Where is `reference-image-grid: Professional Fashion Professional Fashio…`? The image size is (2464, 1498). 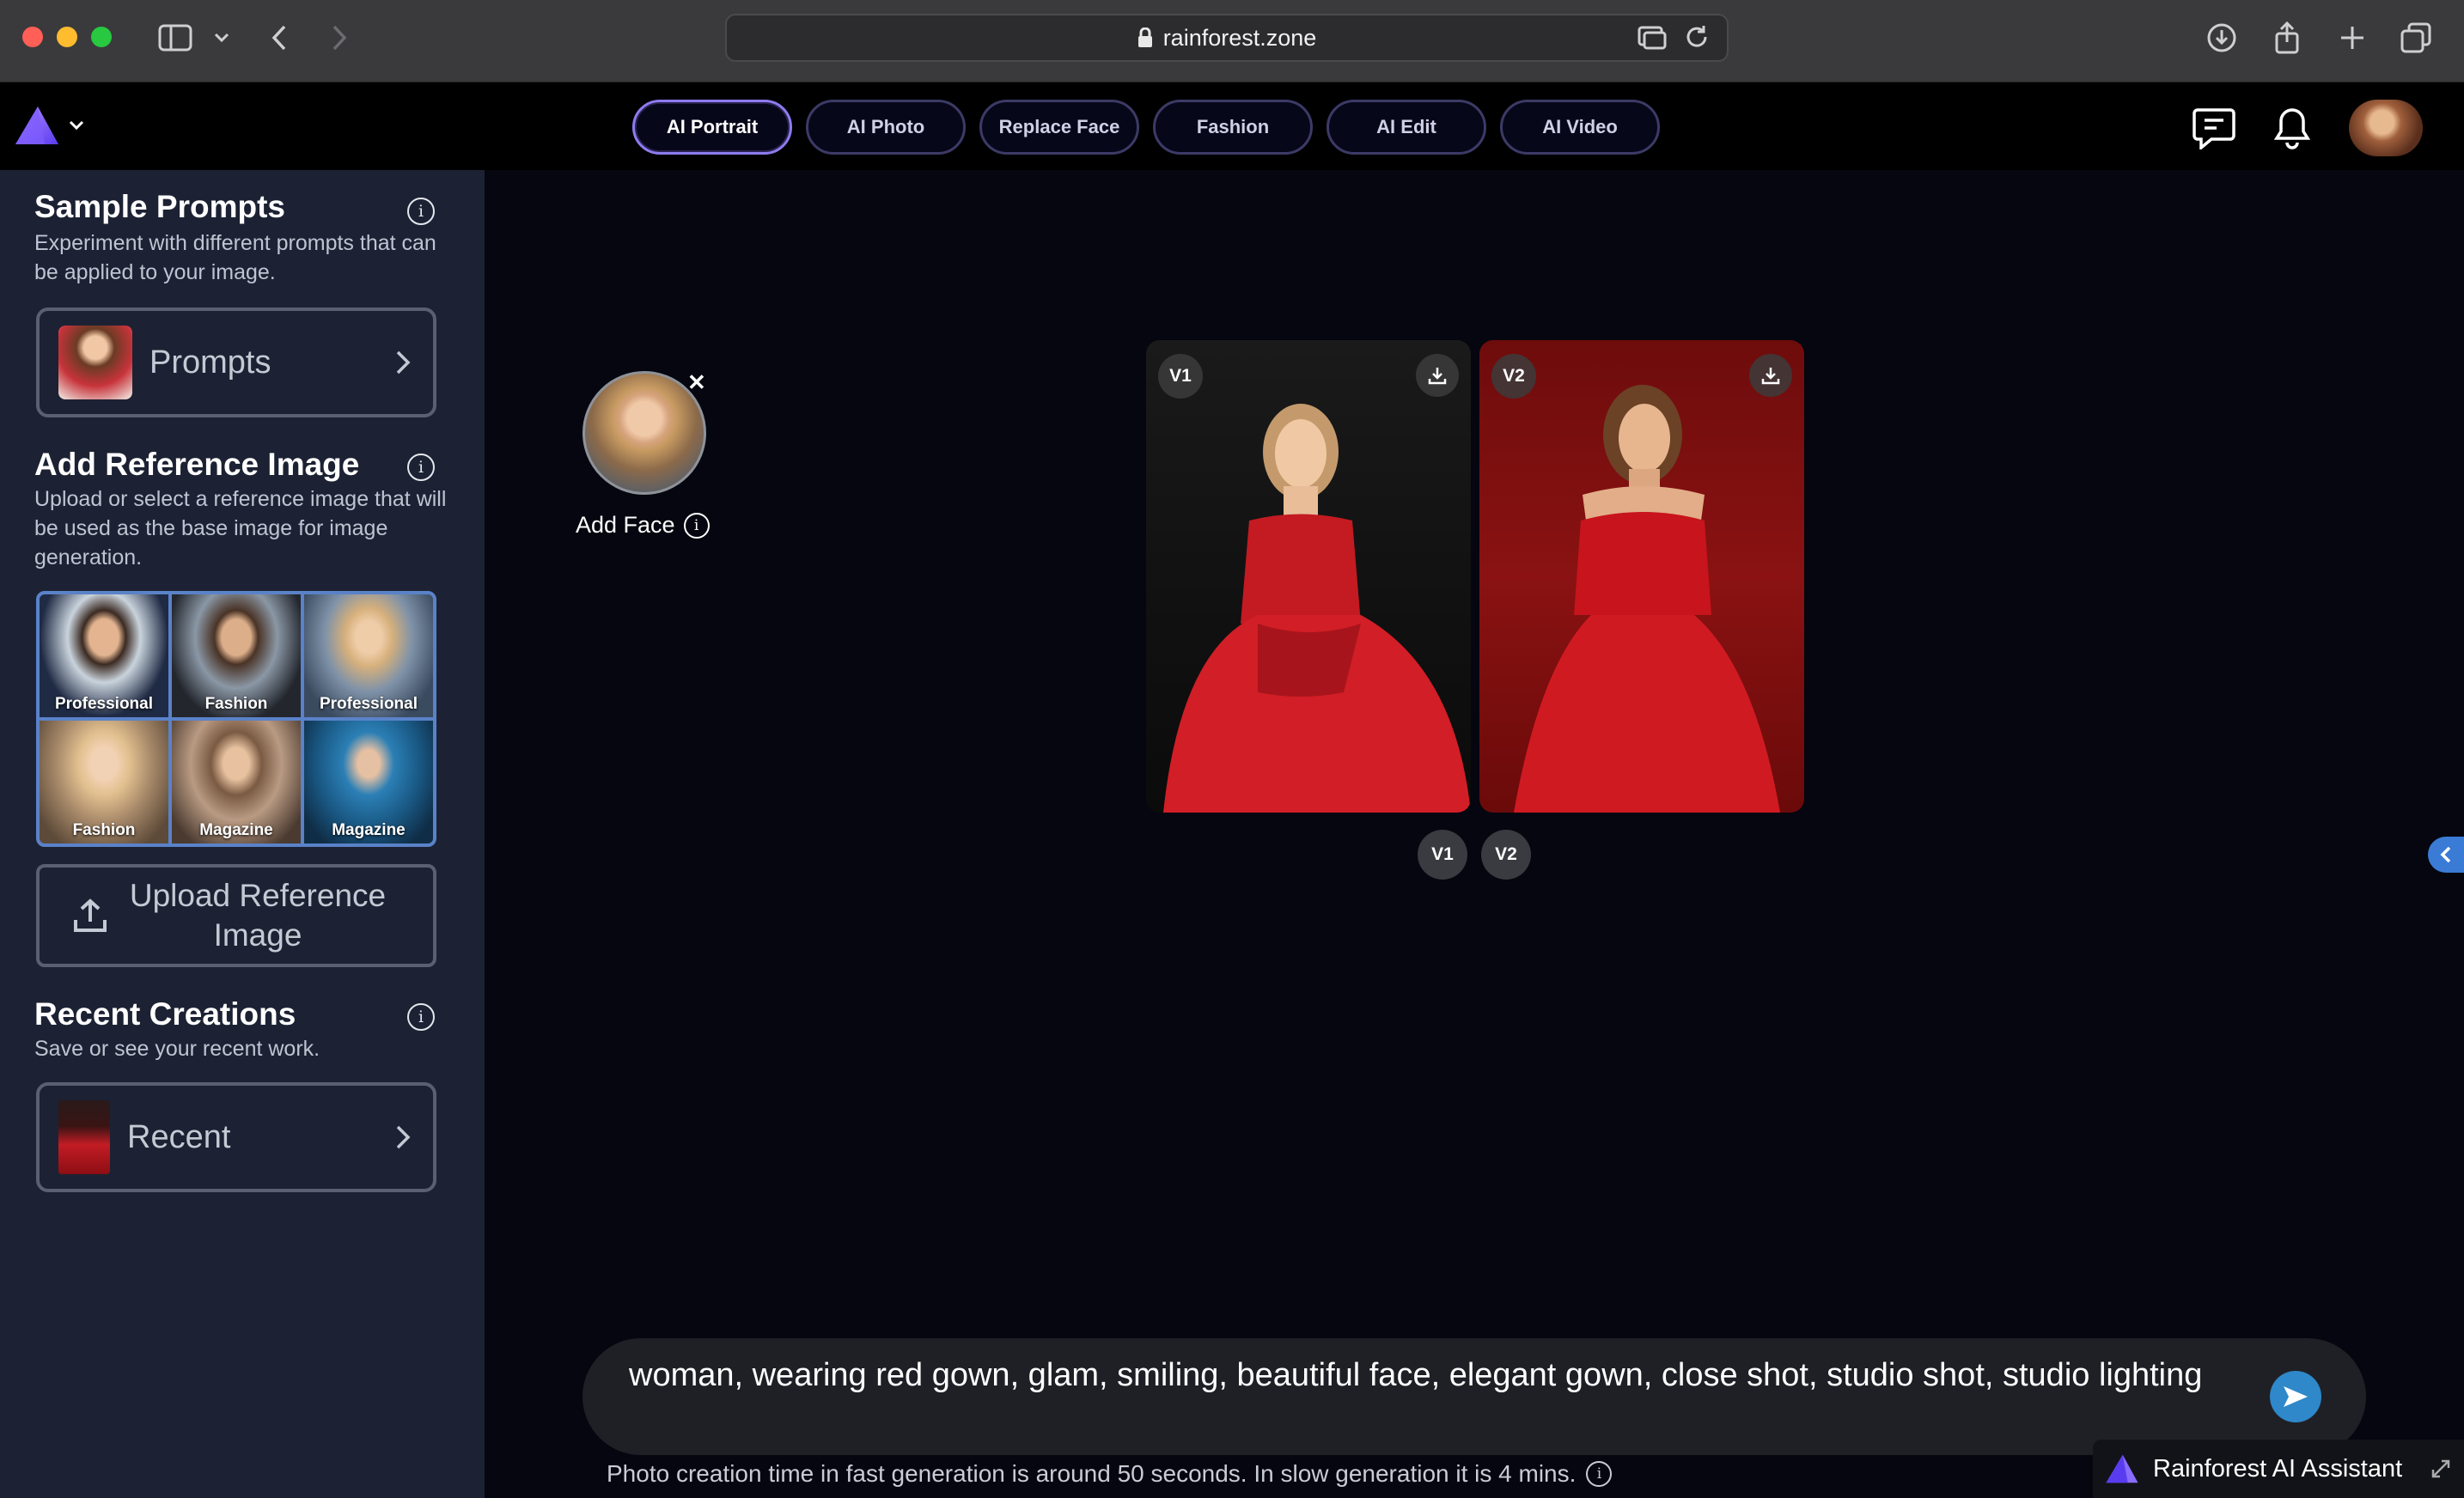
reference-image-grid: Professional Fashion Professional Fashio… is located at coordinates (236, 719).